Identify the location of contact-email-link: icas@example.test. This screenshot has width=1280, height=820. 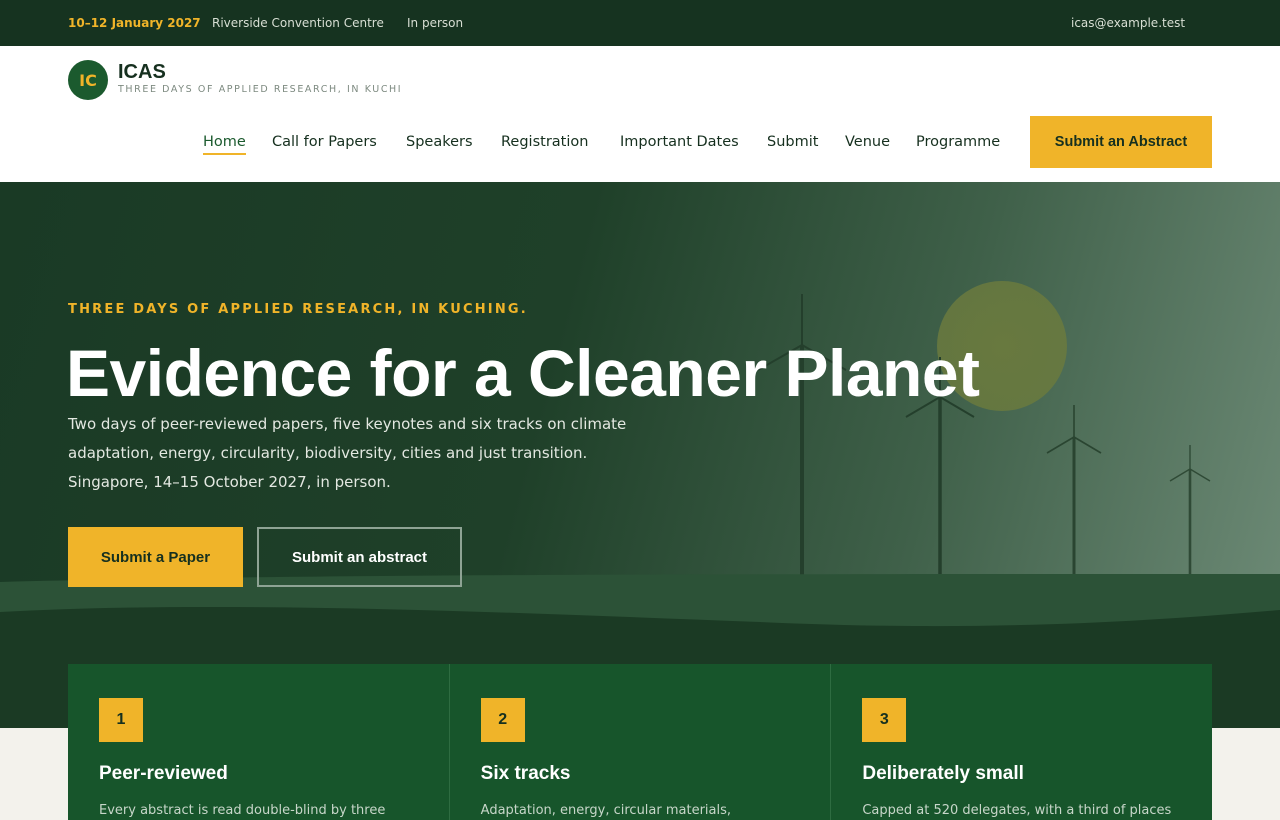
(1128, 23).